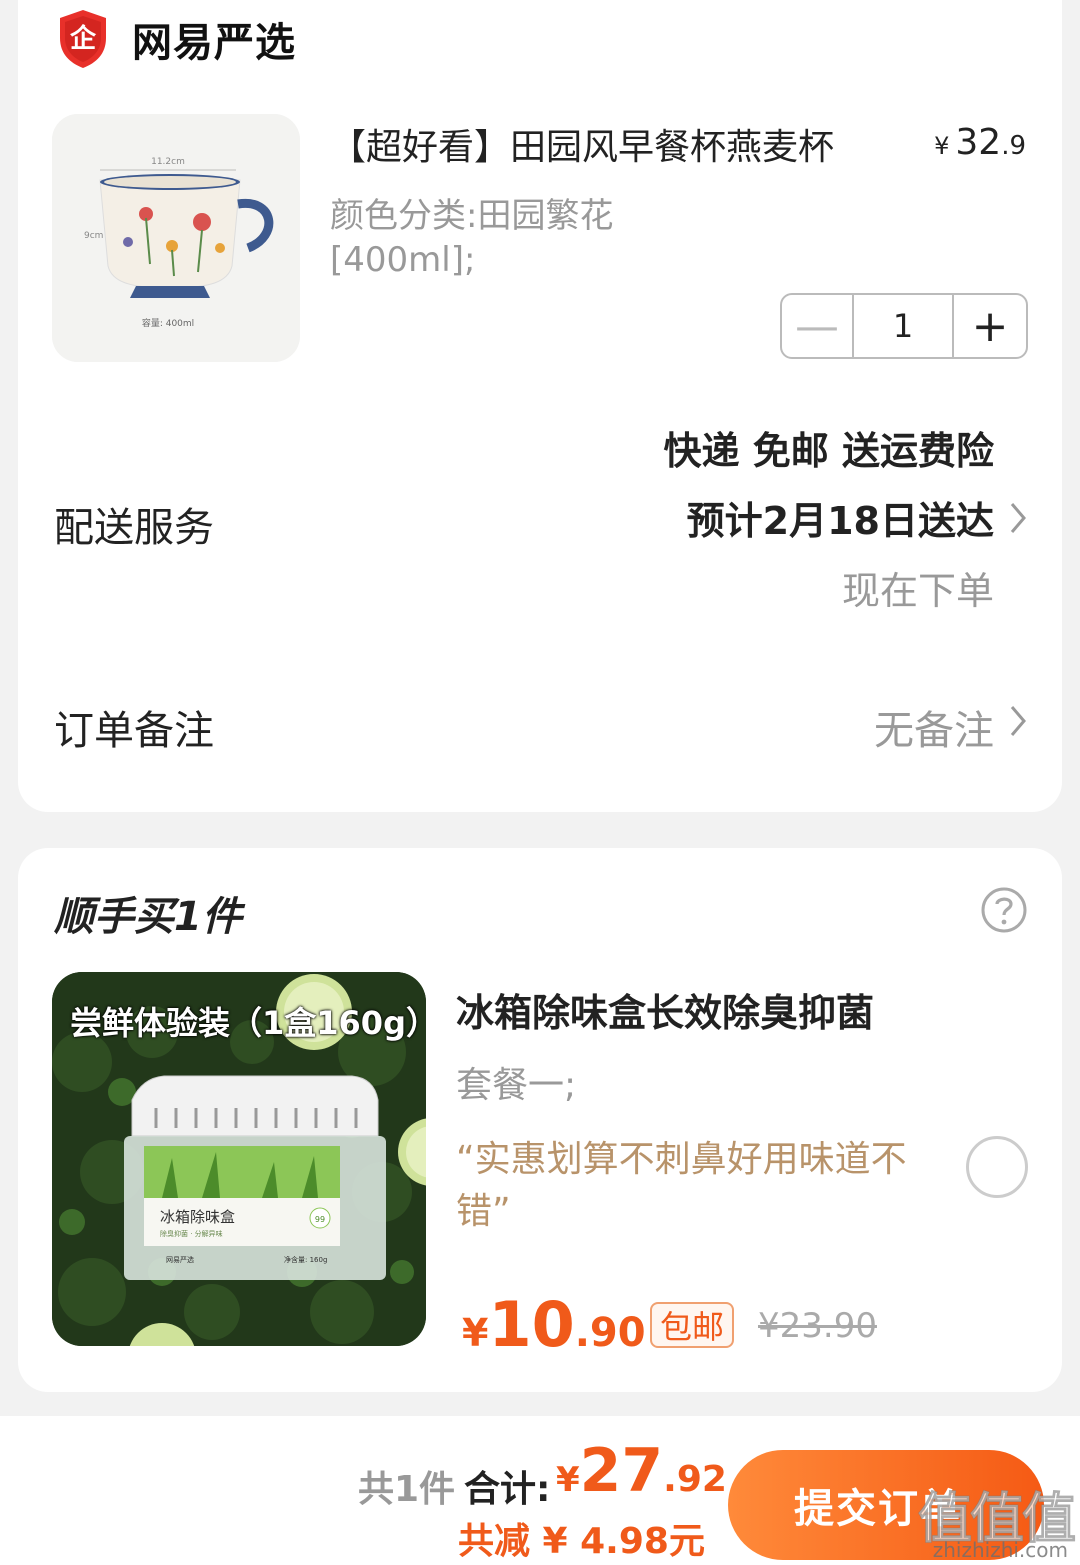 The image size is (1080, 1565). What do you see at coordinates (829, 447) in the screenshot?
I see `delivery-method: 快递 免邮 送运费险` at bounding box center [829, 447].